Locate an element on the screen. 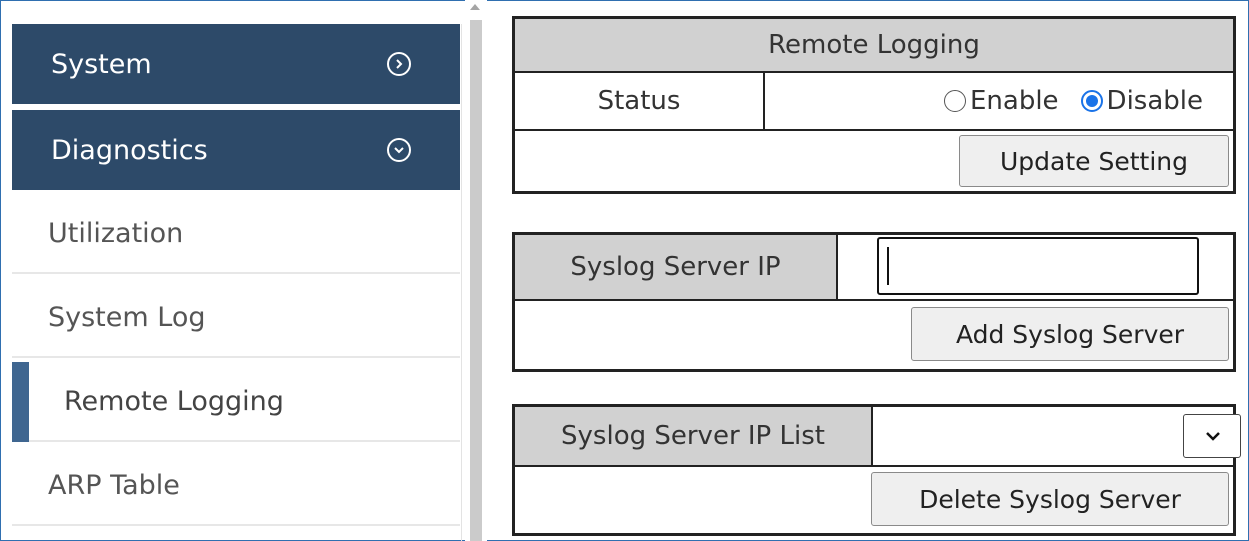 The width and height of the screenshot is (1249, 541). enable-radio is located at coordinates (954, 101).